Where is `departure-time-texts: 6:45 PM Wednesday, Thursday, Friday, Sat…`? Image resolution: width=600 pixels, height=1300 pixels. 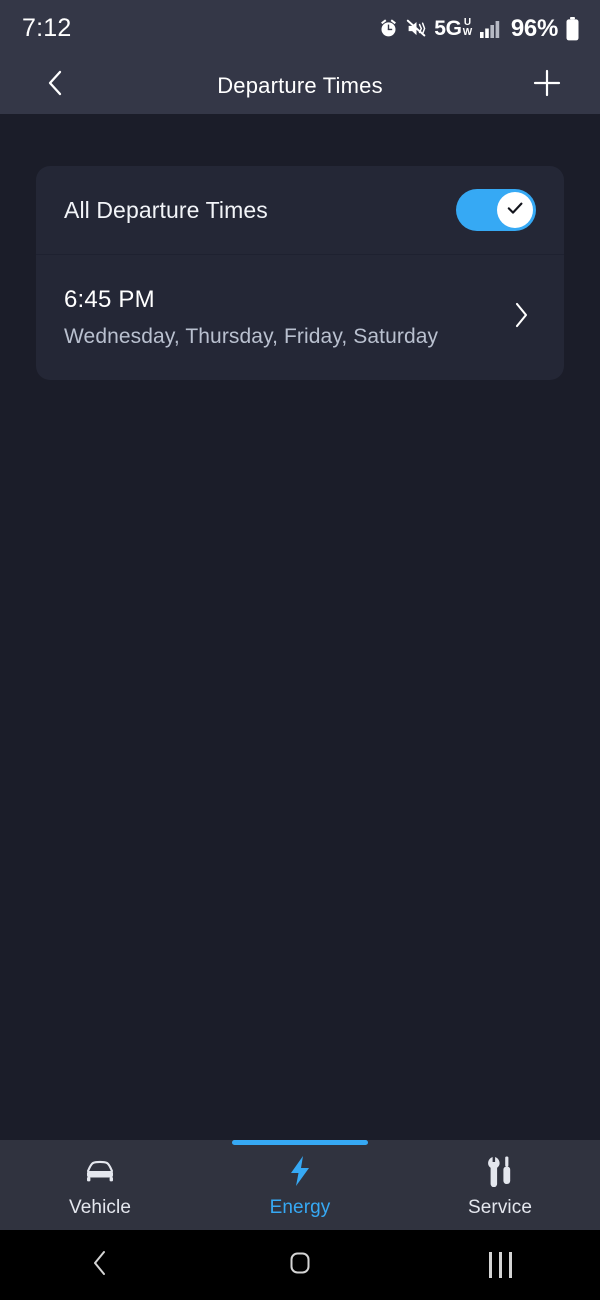 departure-time-texts: 6:45 PM Wednesday, Thursday, Friday, Sat… is located at coordinates (251, 317).